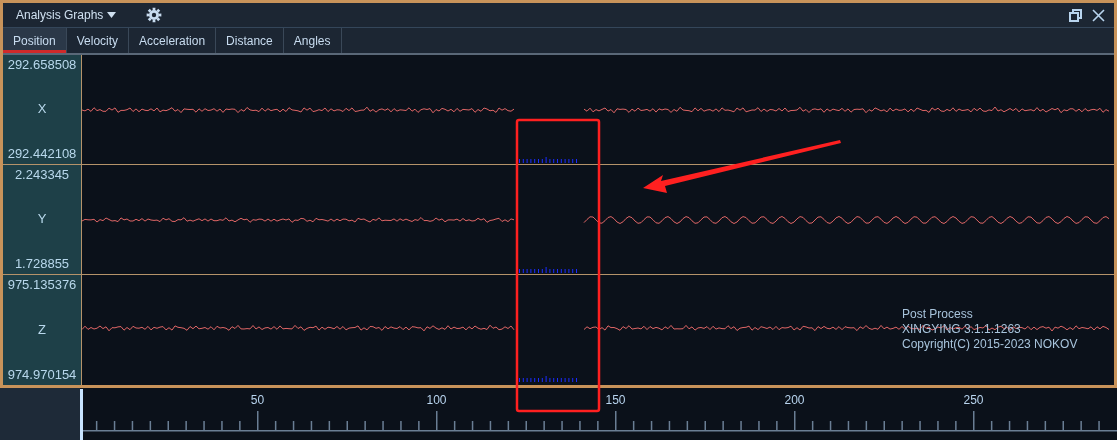 The image size is (1117, 440). What do you see at coordinates (250, 40) in the screenshot?
I see `tab: Distance` at bounding box center [250, 40].